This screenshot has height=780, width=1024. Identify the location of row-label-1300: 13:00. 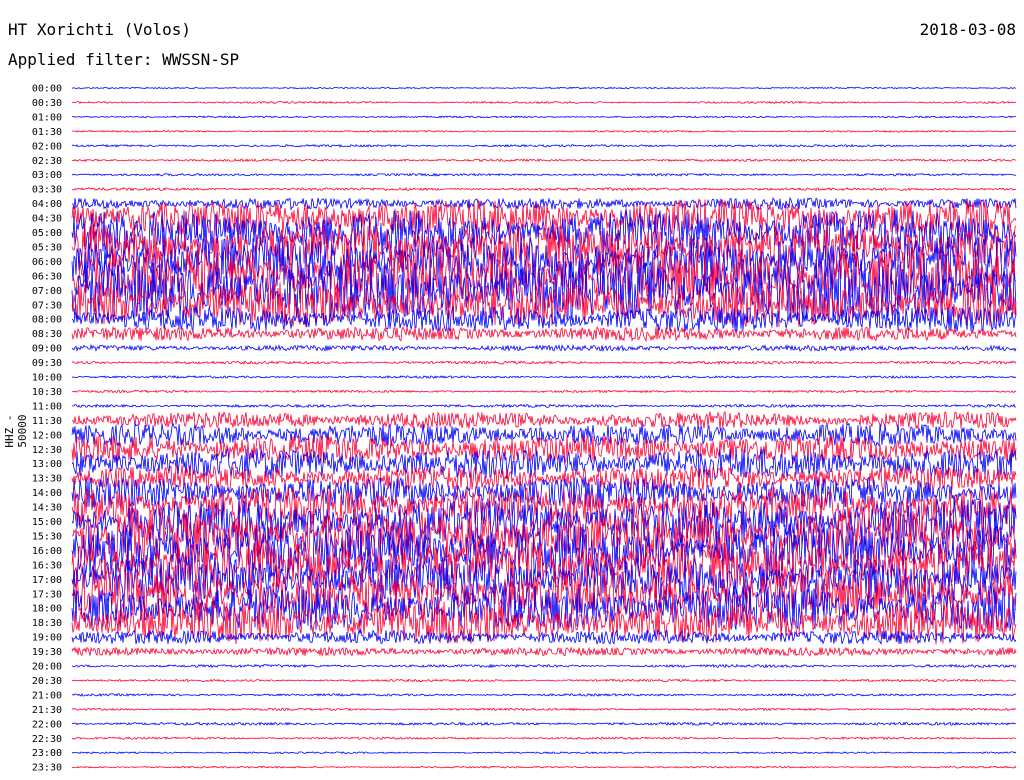
(47, 464).